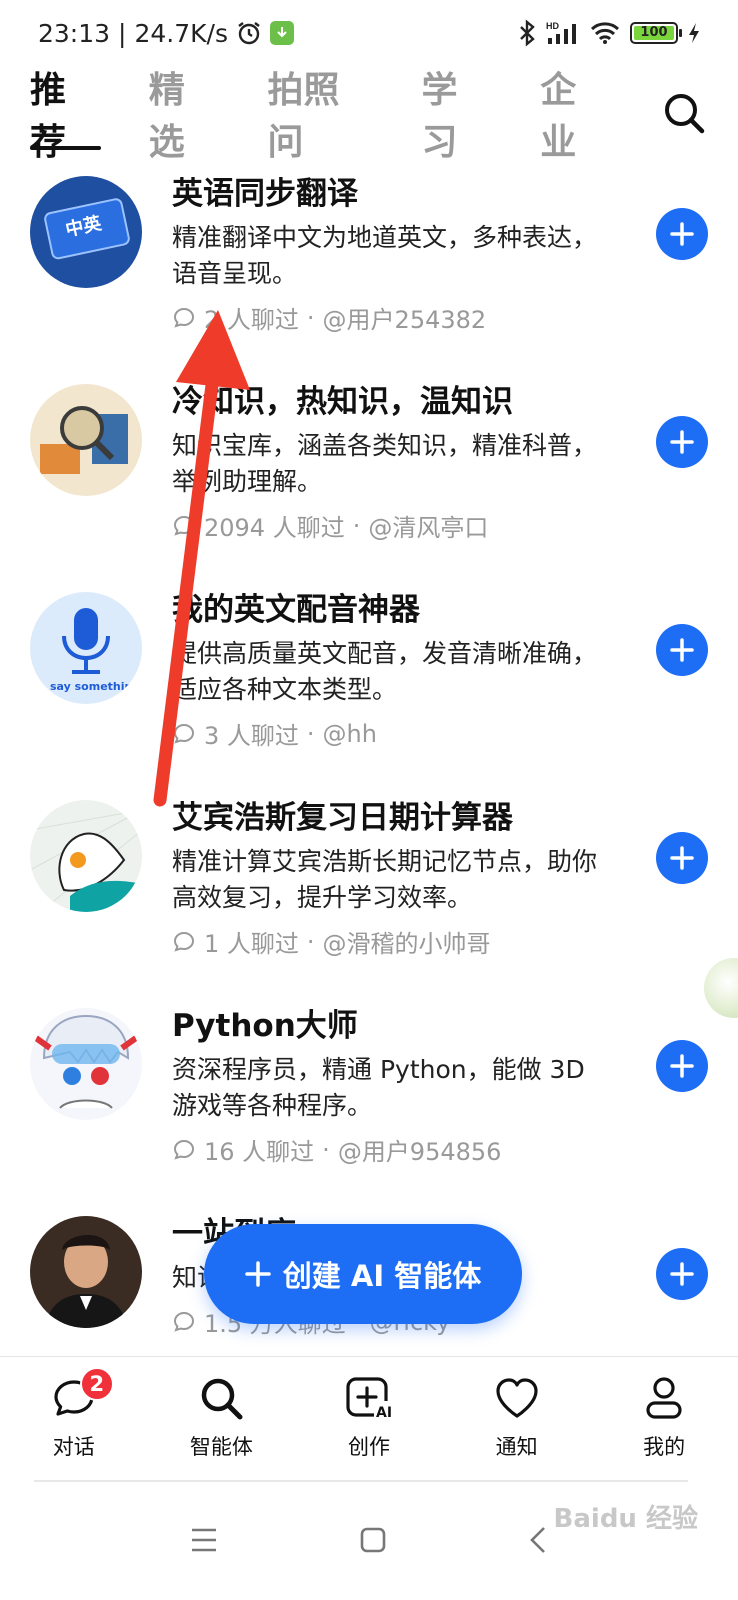 The image size is (738, 1600). I want to click on heart-icon, so click(517, 1398).